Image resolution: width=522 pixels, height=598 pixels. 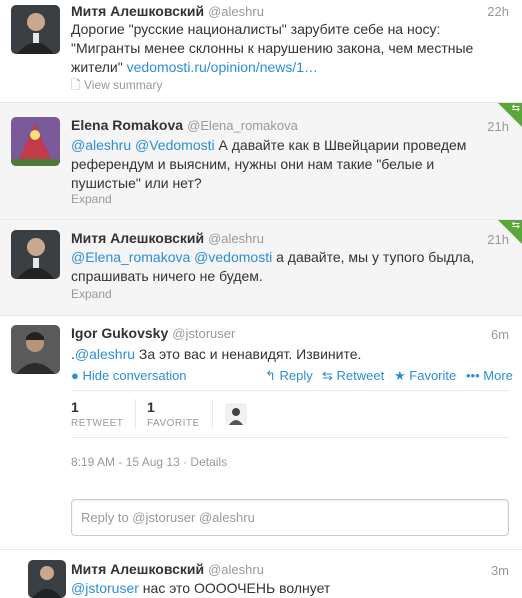 I want to click on mention-link: @jstoruser, so click(x=105, y=588).